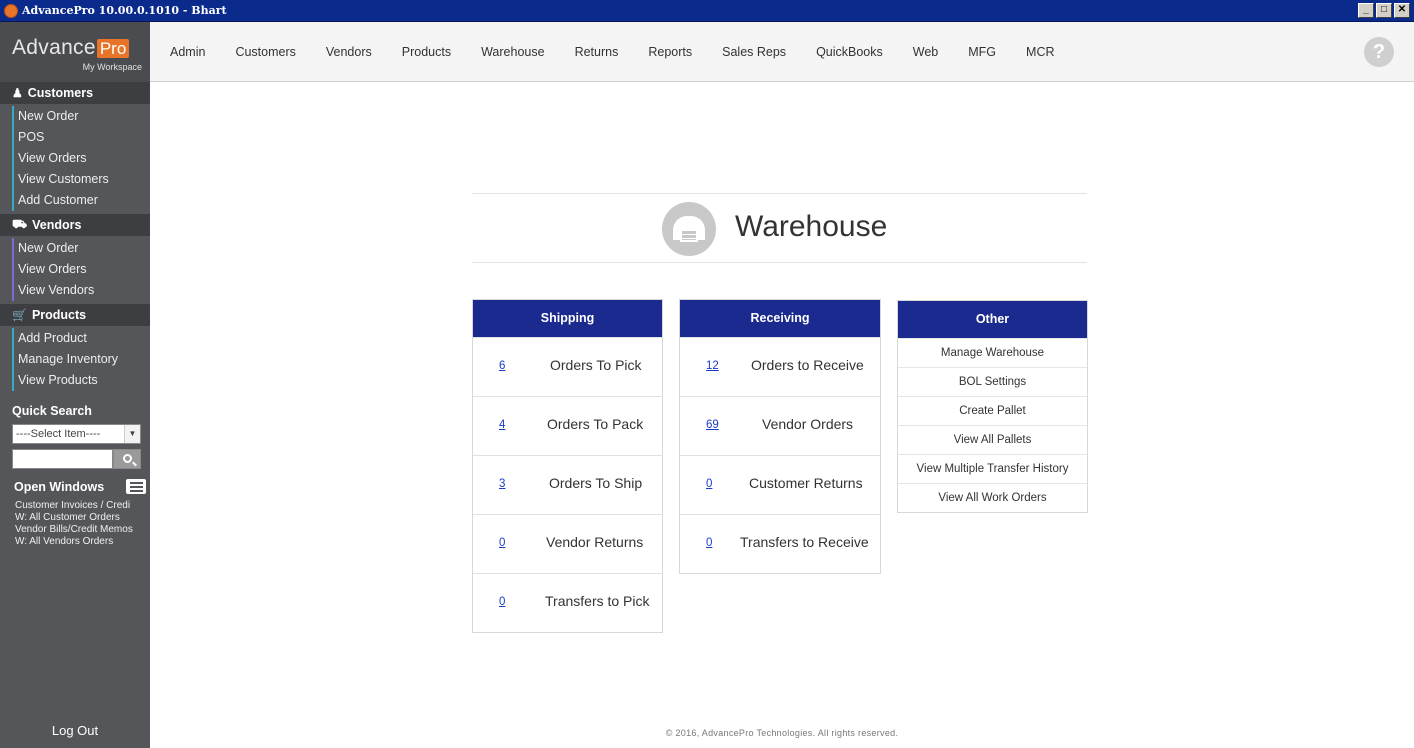 The width and height of the screenshot is (1414, 748). I want to click on row-label: Orders To Ship, so click(596, 483).